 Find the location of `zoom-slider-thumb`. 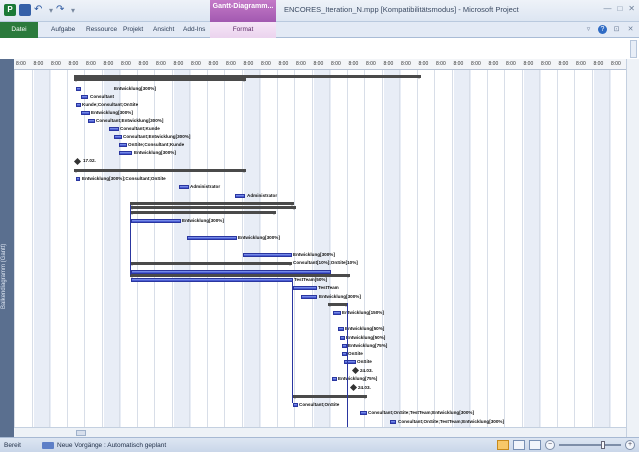

zoom-slider-thumb is located at coordinates (603, 445).